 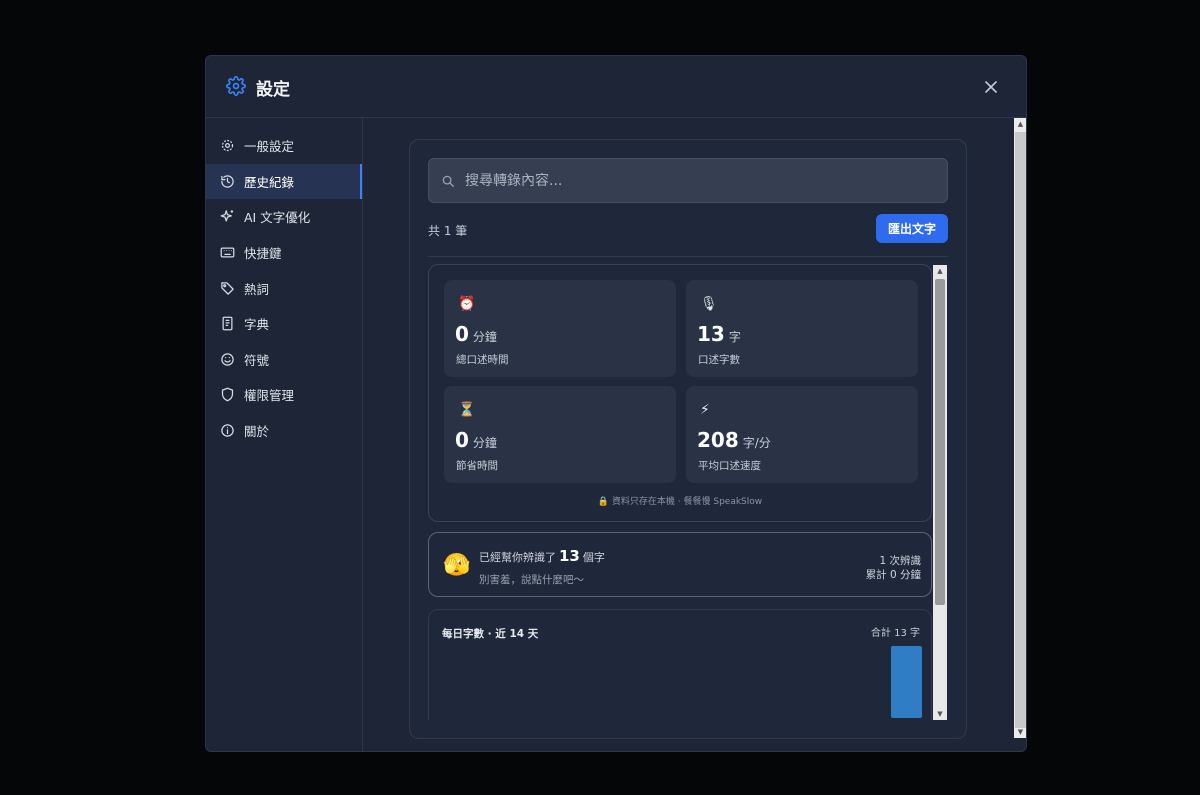 I want to click on bar-chart, so click(x=906, y=682).